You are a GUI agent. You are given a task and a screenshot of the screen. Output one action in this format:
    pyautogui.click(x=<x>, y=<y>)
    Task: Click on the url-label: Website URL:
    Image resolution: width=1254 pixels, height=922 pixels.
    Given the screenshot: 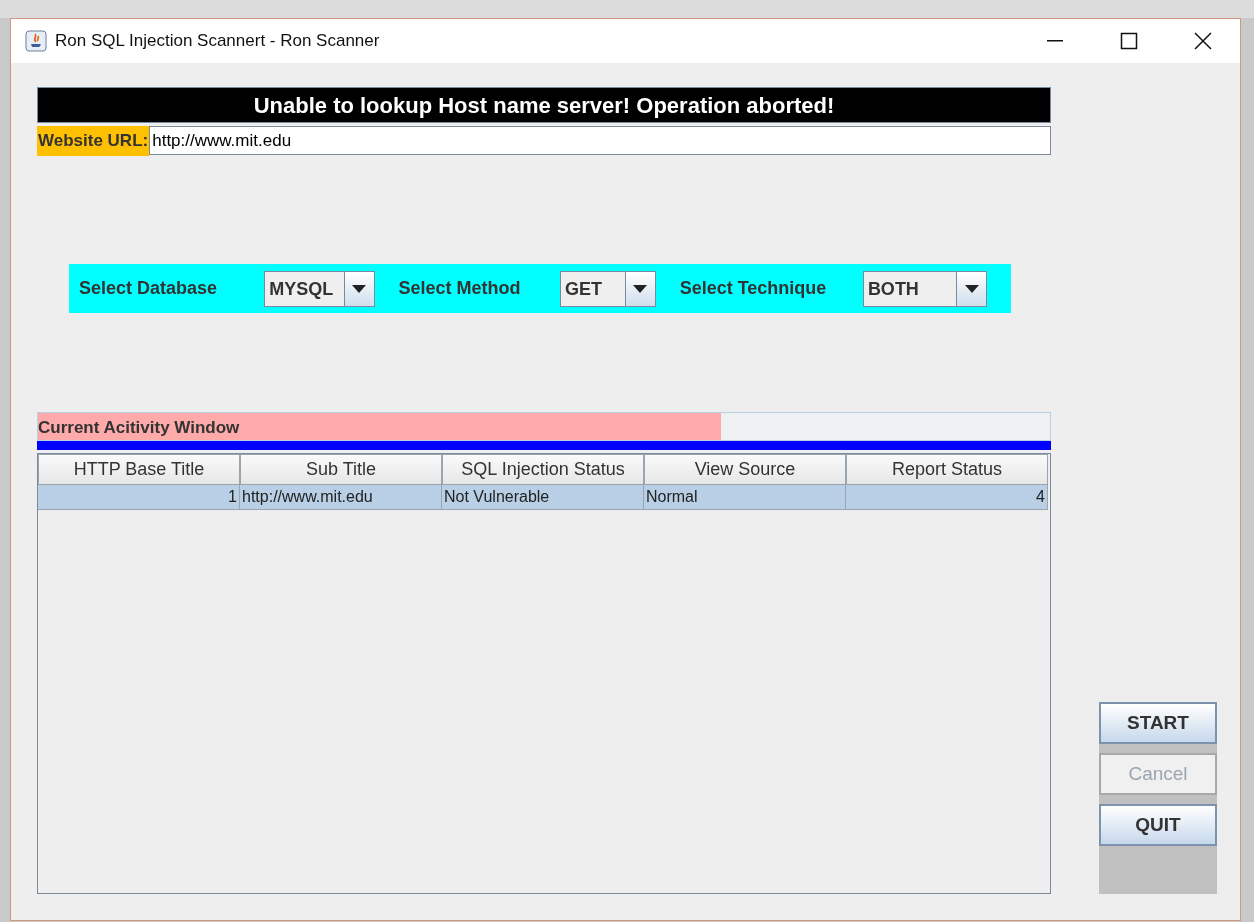 What is the action you would take?
    pyautogui.click(x=93, y=141)
    